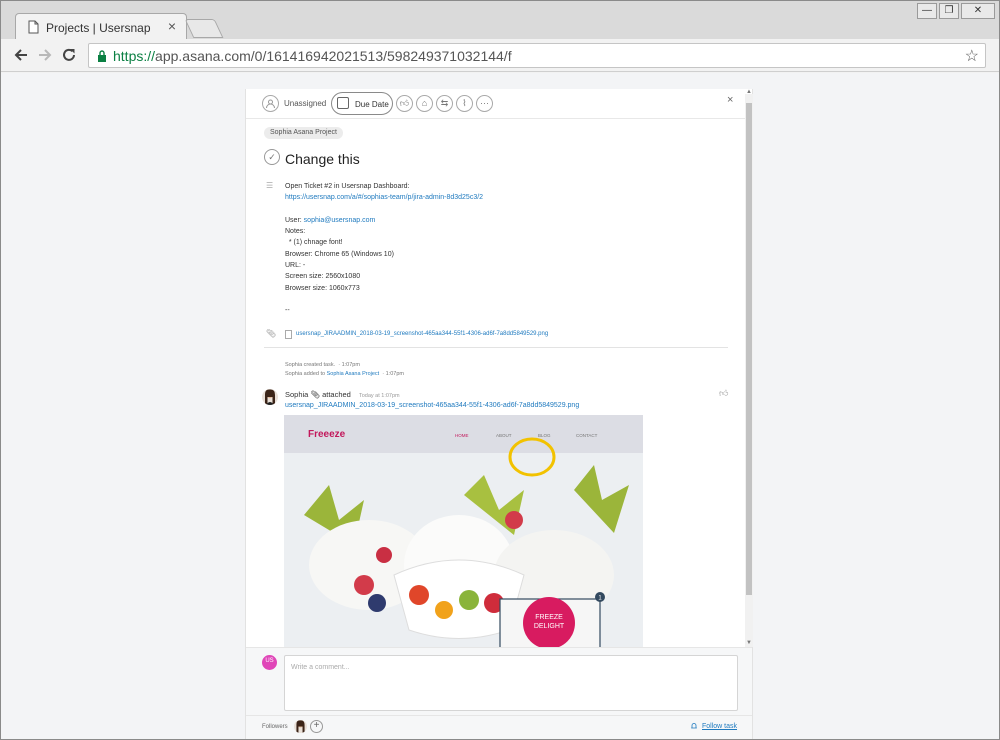  I want to click on author-avatar, so click(270, 397).